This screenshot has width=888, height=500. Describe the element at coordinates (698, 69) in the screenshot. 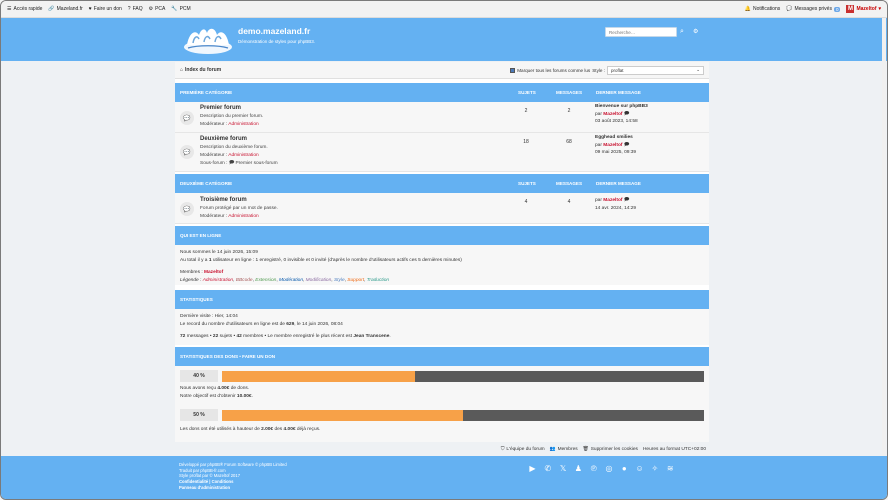

I see `chevron-down-icon: ⌄` at that location.